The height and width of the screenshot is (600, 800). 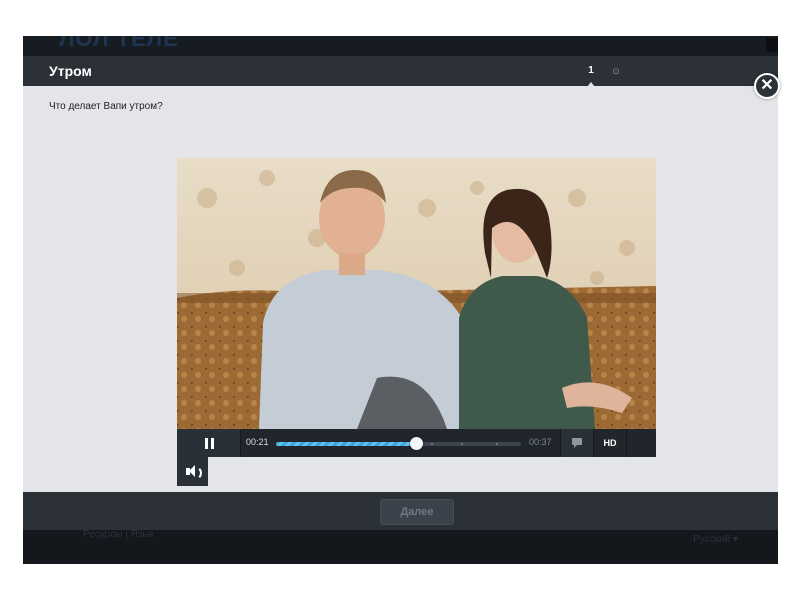 I want to click on video-controls-bar: 00:21 00:37 HD, so click(x=416, y=443).